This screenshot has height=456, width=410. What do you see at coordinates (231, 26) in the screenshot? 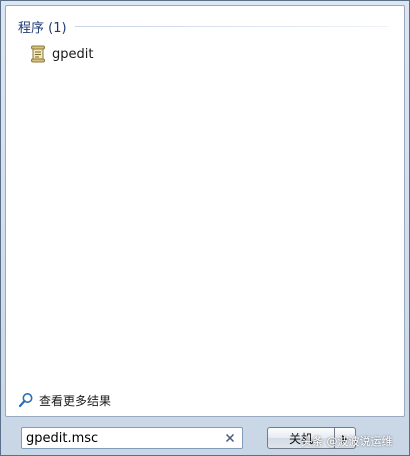
I see `section-divider` at bounding box center [231, 26].